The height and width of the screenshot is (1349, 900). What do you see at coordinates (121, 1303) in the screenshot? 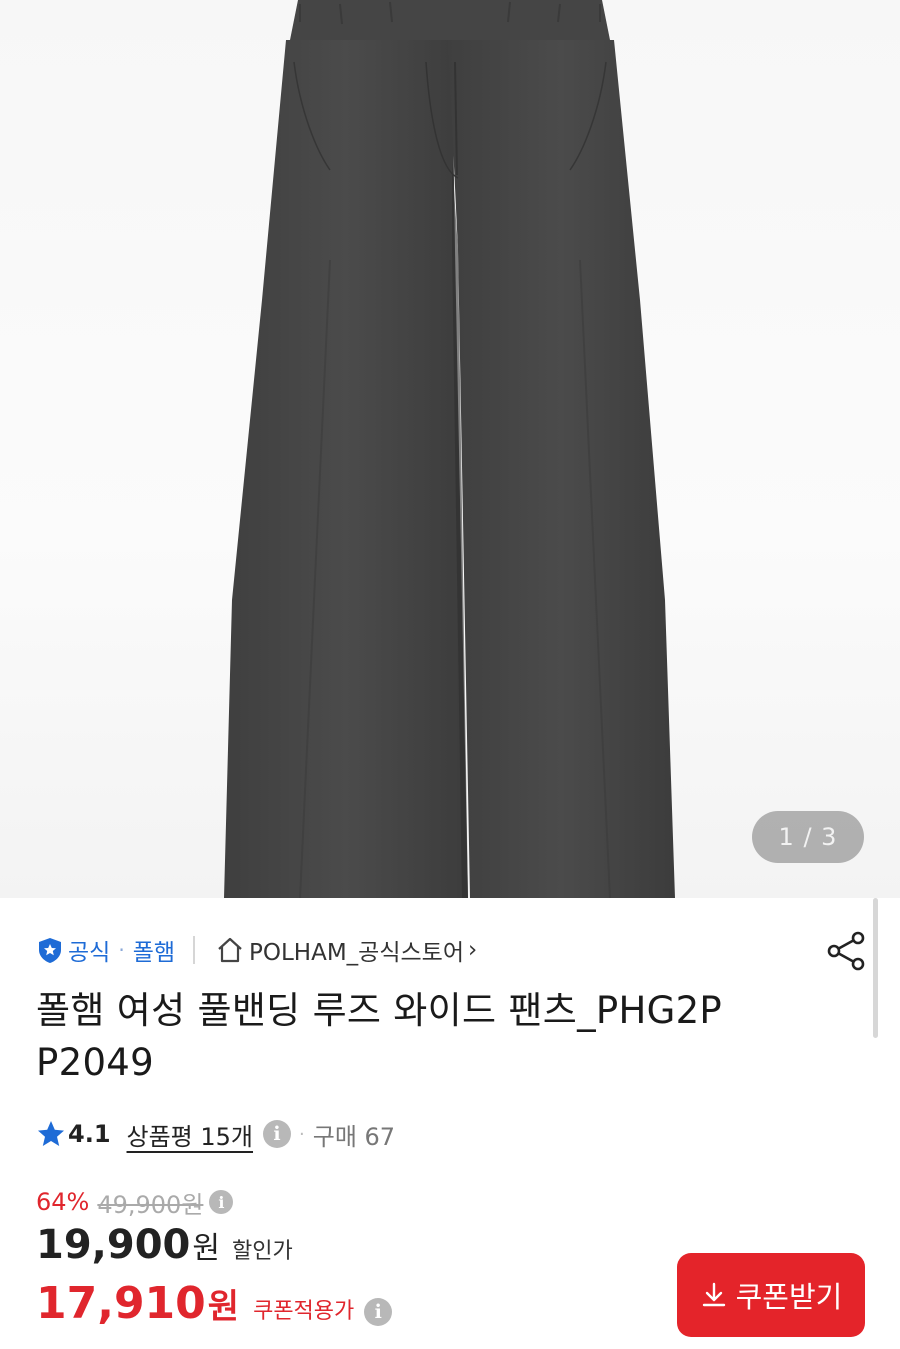
I see `coupon-price: 17,910` at bounding box center [121, 1303].